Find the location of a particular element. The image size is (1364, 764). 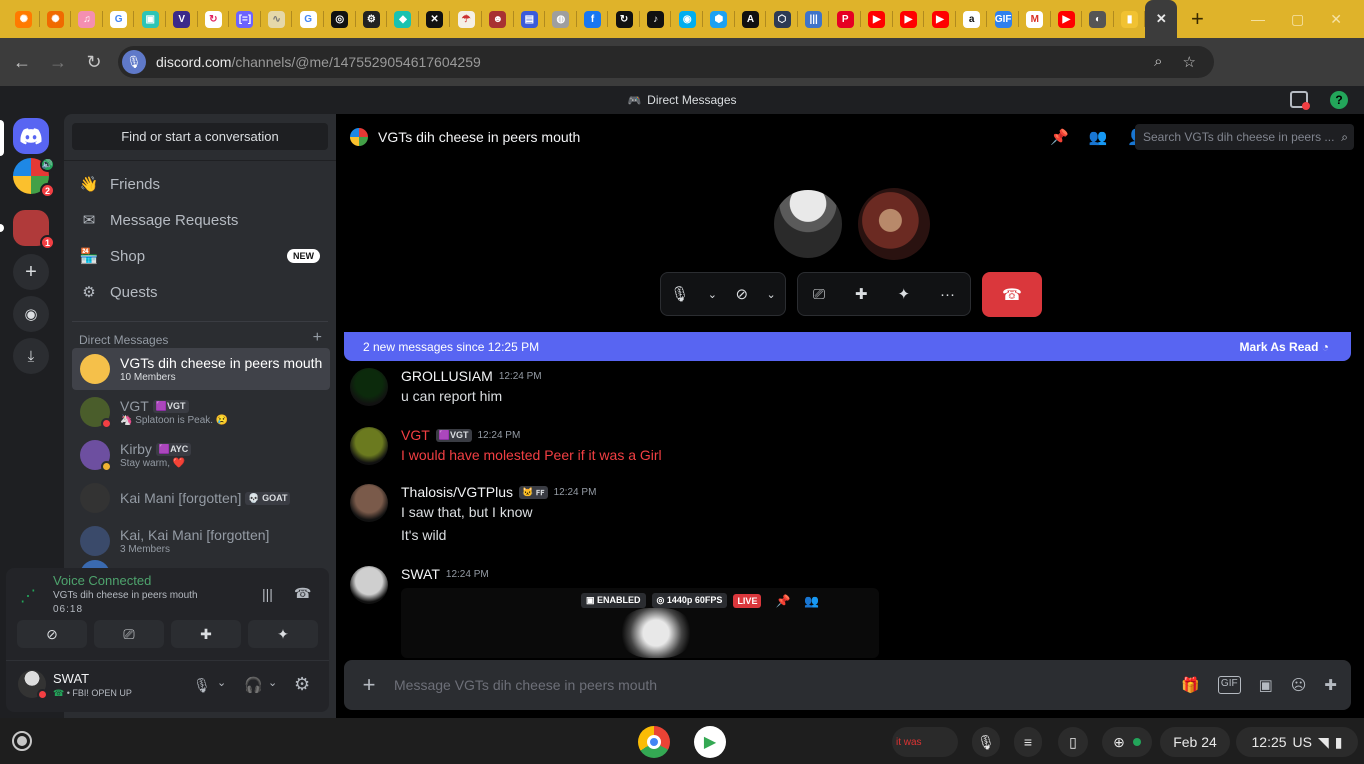

minimize-icon: — is located at coordinates (1258, 19).